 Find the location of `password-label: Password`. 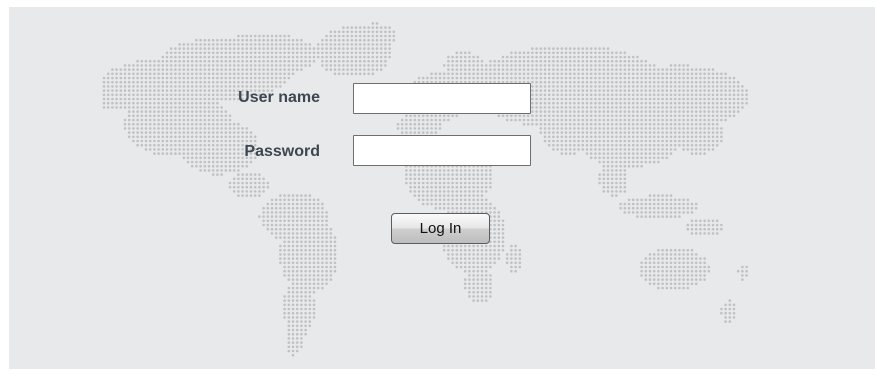

password-label: Password is located at coordinates (282, 151).